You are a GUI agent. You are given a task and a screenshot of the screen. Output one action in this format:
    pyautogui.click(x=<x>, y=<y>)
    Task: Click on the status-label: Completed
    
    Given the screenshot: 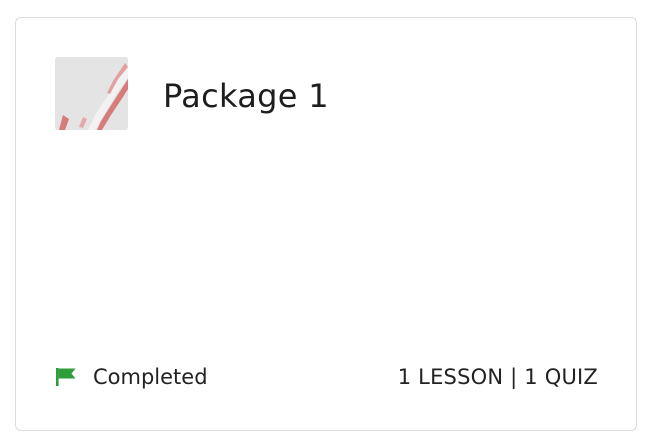 What is the action you would take?
    pyautogui.click(x=150, y=377)
    